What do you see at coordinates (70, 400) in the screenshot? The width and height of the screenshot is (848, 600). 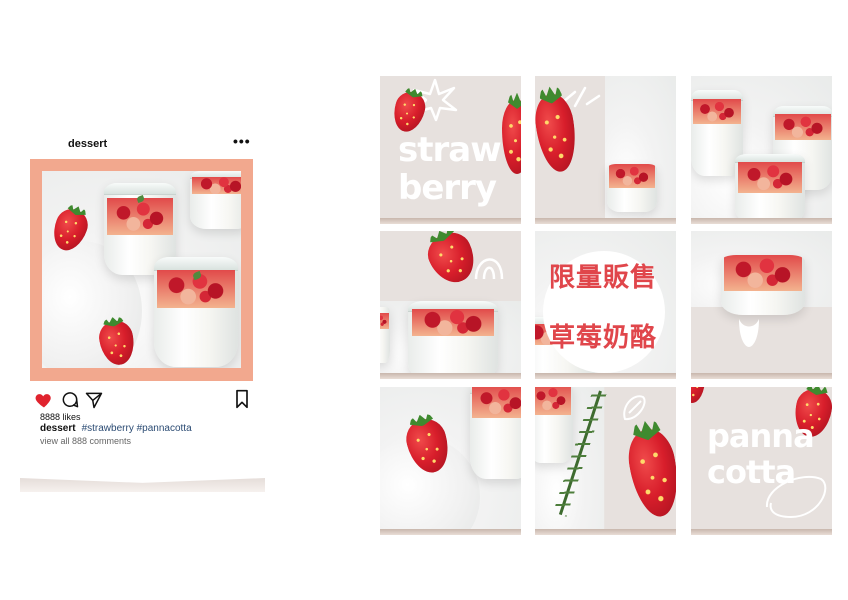 I see `comment-icon` at bounding box center [70, 400].